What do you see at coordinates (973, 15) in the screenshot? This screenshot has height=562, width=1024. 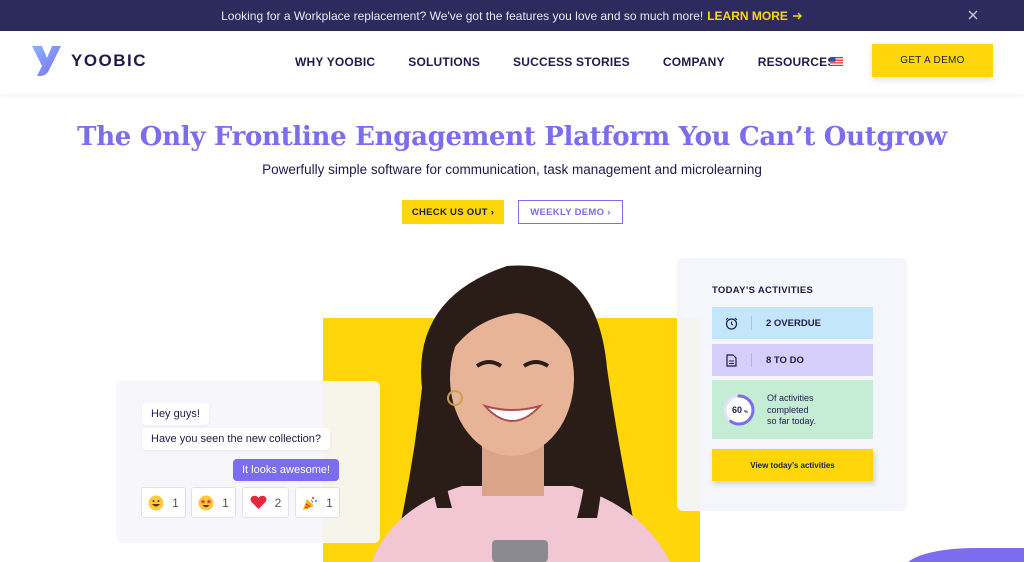 I see `close-icon` at bounding box center [973, 15].